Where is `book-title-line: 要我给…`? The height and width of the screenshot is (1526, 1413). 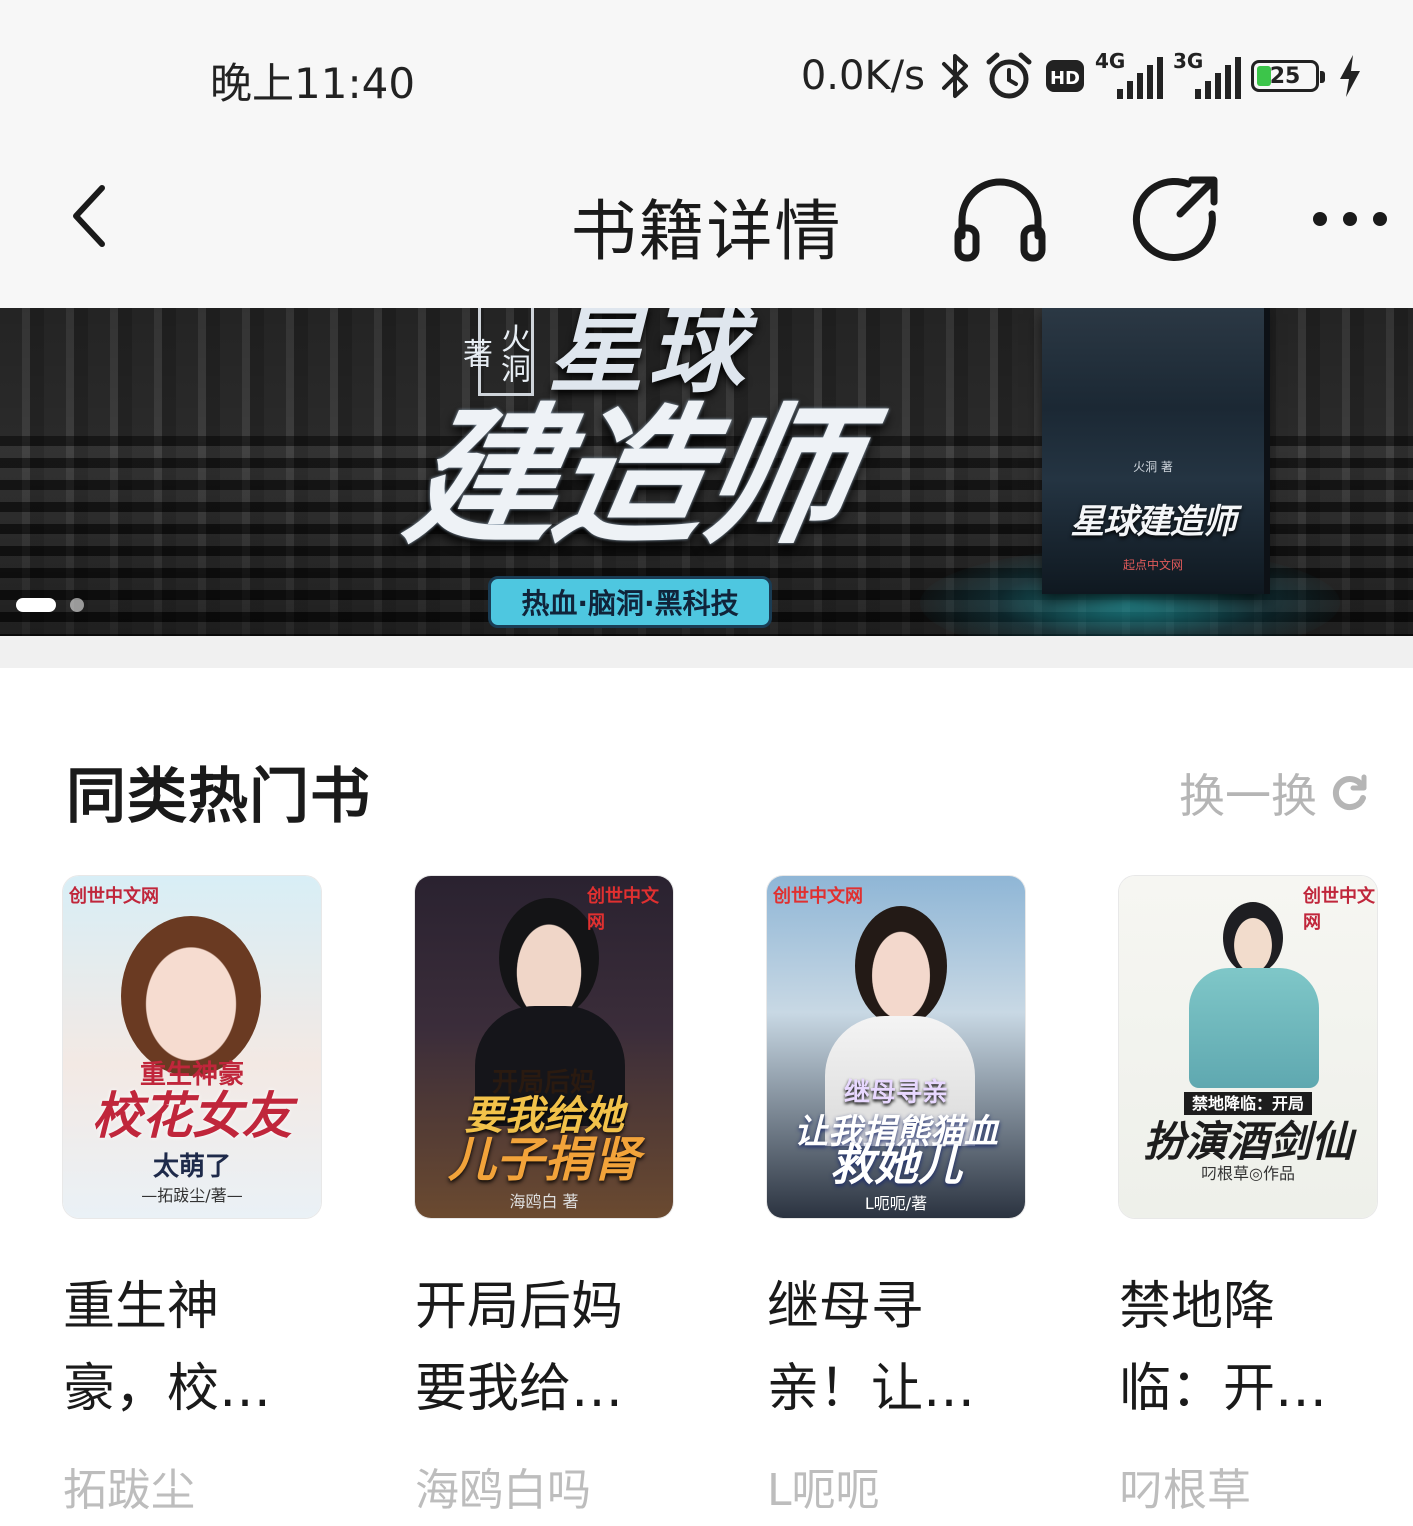 book-title-line: 要我给… is located at coordinates (519, 1389).